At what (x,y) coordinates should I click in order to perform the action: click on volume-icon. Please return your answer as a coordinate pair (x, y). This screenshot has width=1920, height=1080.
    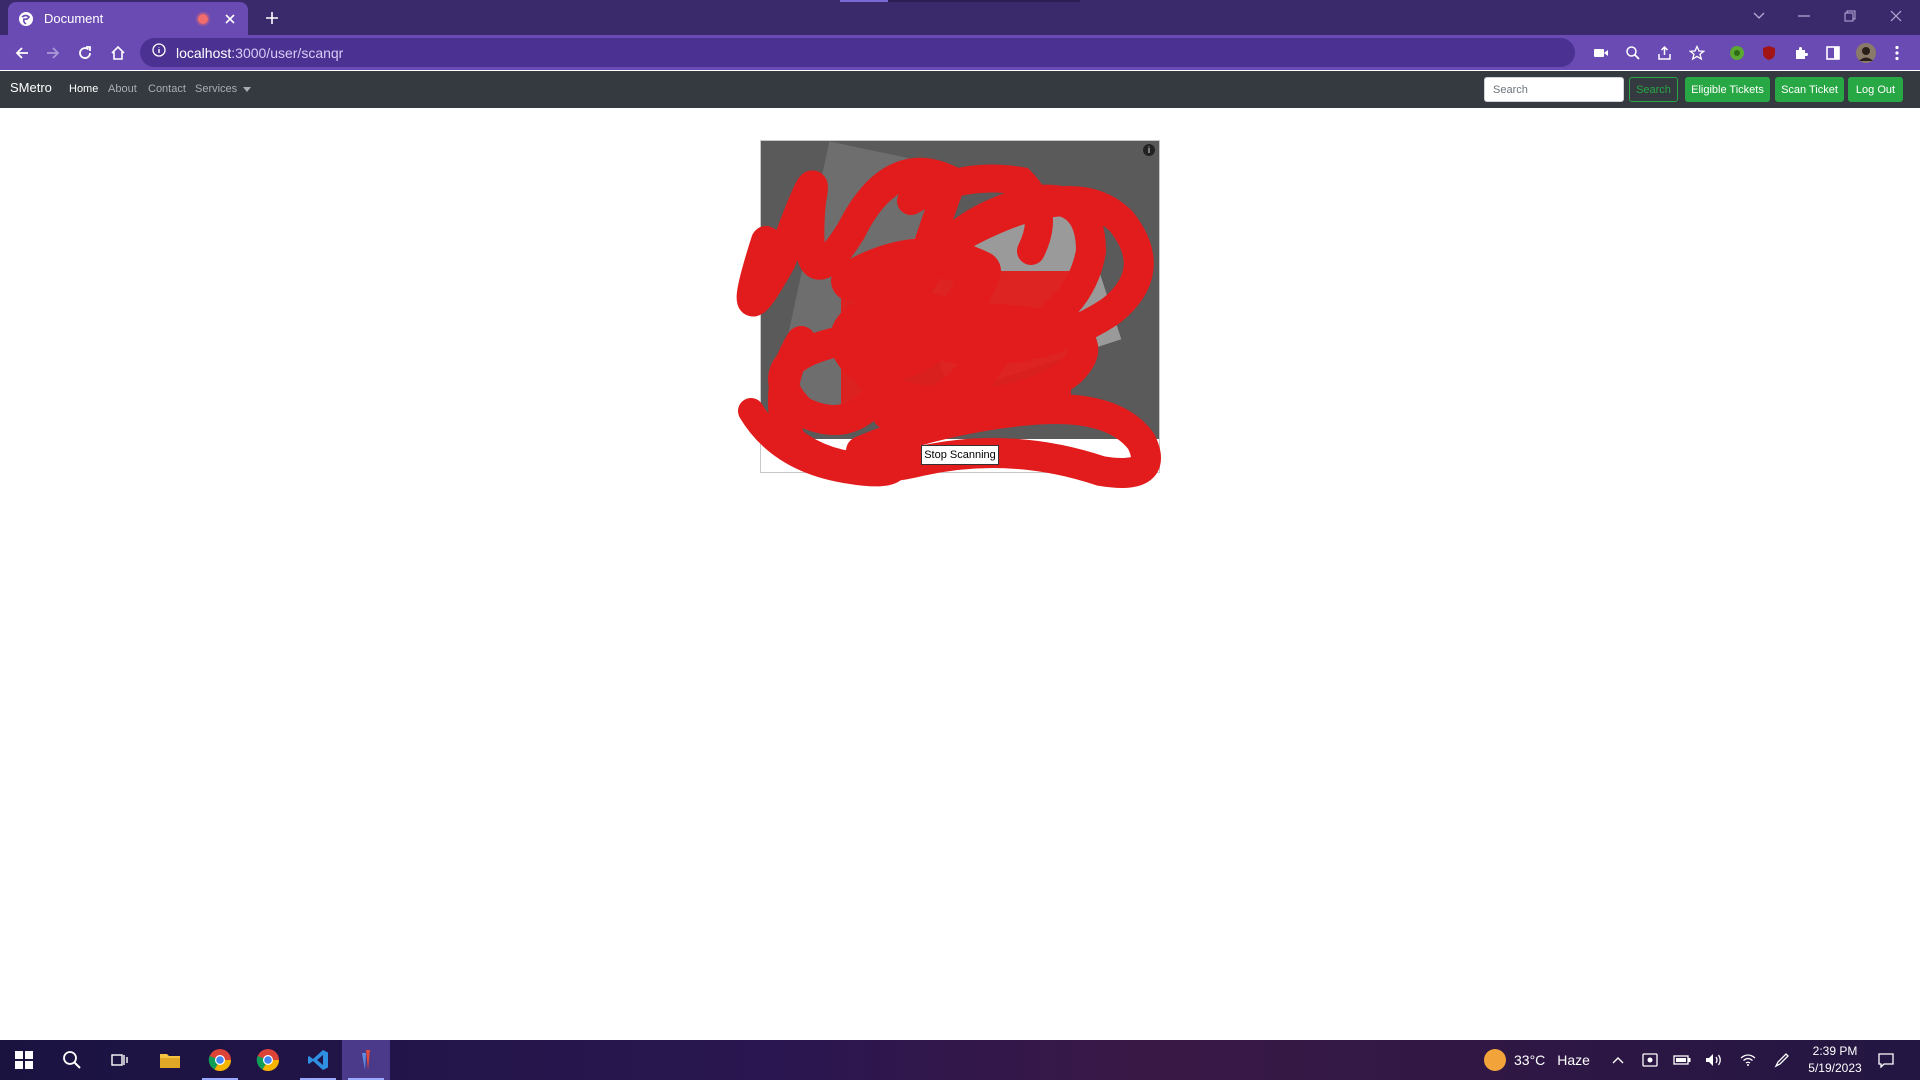
    Looking at the image, I should click on (1714, 1060).